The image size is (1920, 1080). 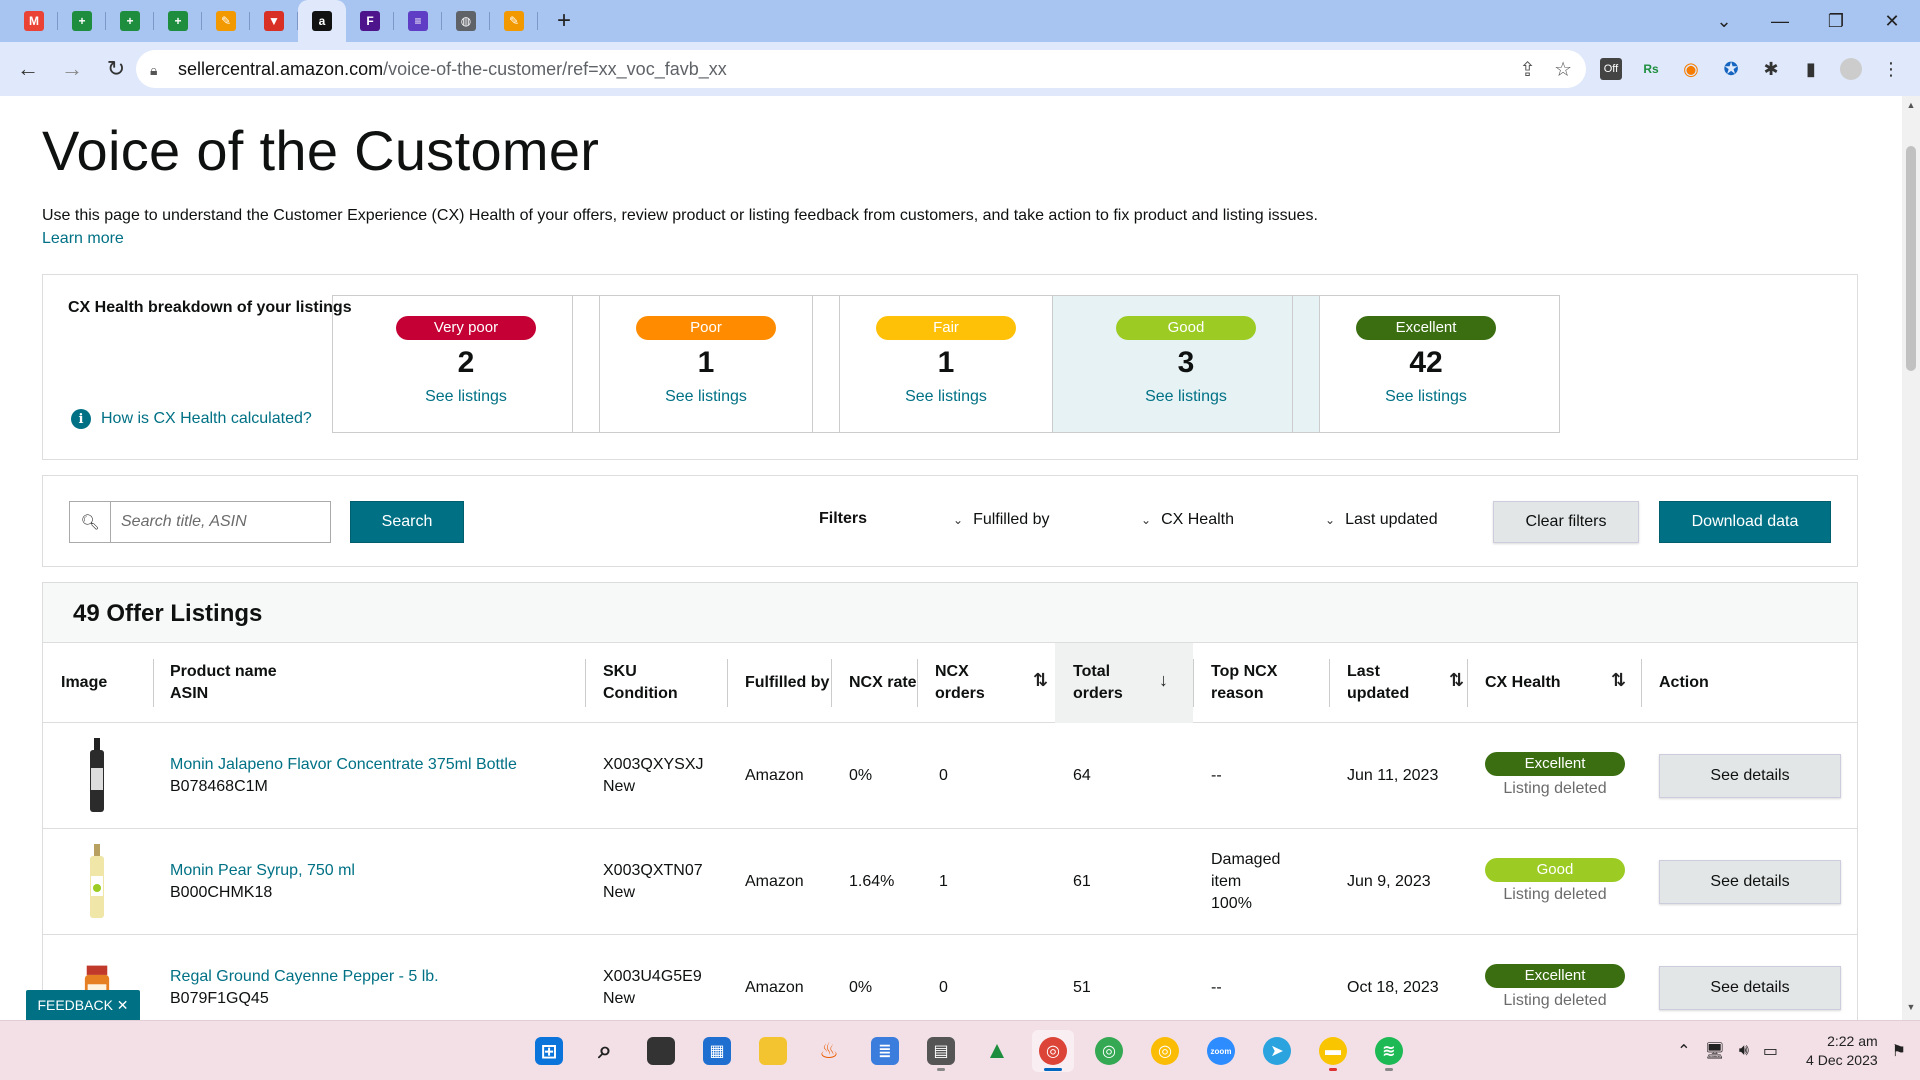 What do you see at coordinates (1216, 775) in the screenshot?
I see `reason-line: --` at bounding box center [1216, 775].